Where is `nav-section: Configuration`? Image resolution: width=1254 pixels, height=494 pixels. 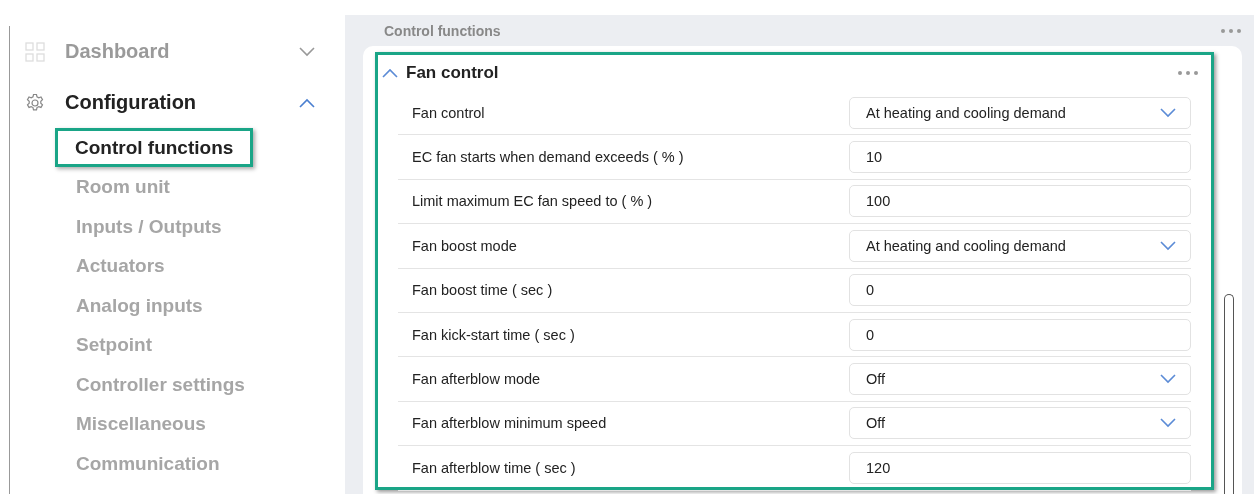 nav-section: Configuration is located at coordinates (170, 102).